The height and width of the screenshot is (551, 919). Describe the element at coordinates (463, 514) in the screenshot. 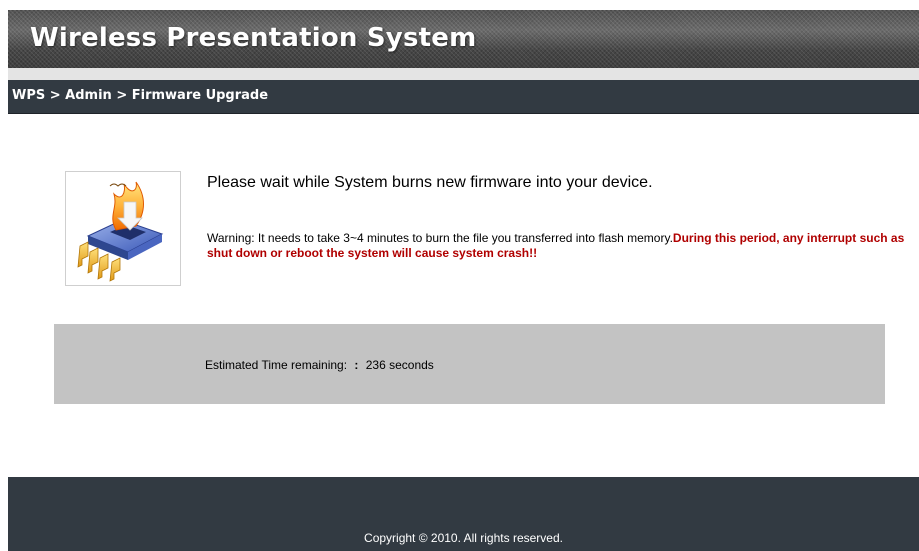

I see `footer: Copyright © 2010. All rights reserved.` at that location.